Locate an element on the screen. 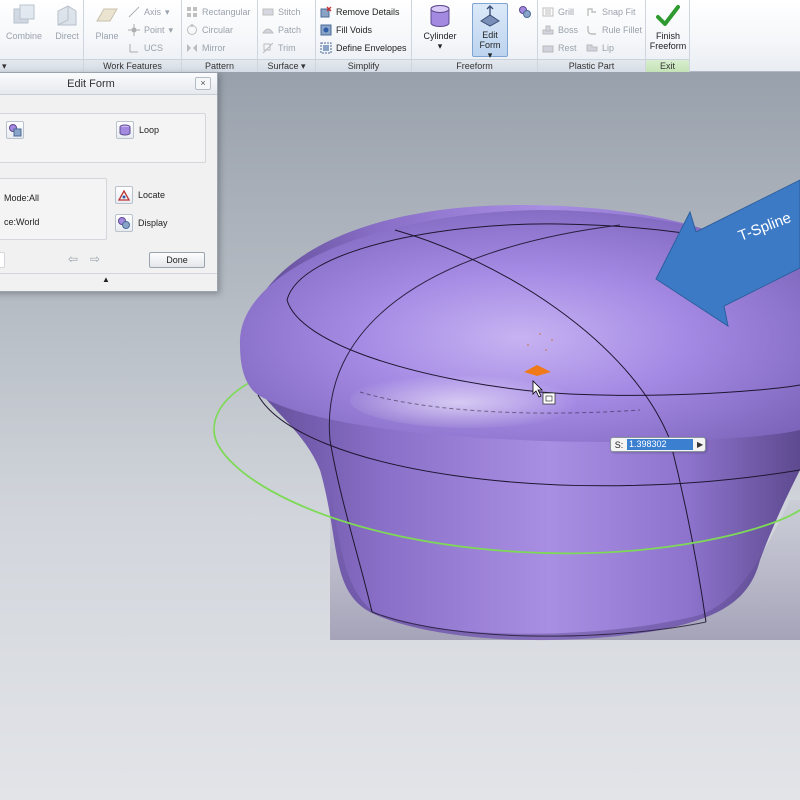 Image resolution: width=800 pixels, height=800 pixels. lip-button: Lip is located at coordinates (600, 48).